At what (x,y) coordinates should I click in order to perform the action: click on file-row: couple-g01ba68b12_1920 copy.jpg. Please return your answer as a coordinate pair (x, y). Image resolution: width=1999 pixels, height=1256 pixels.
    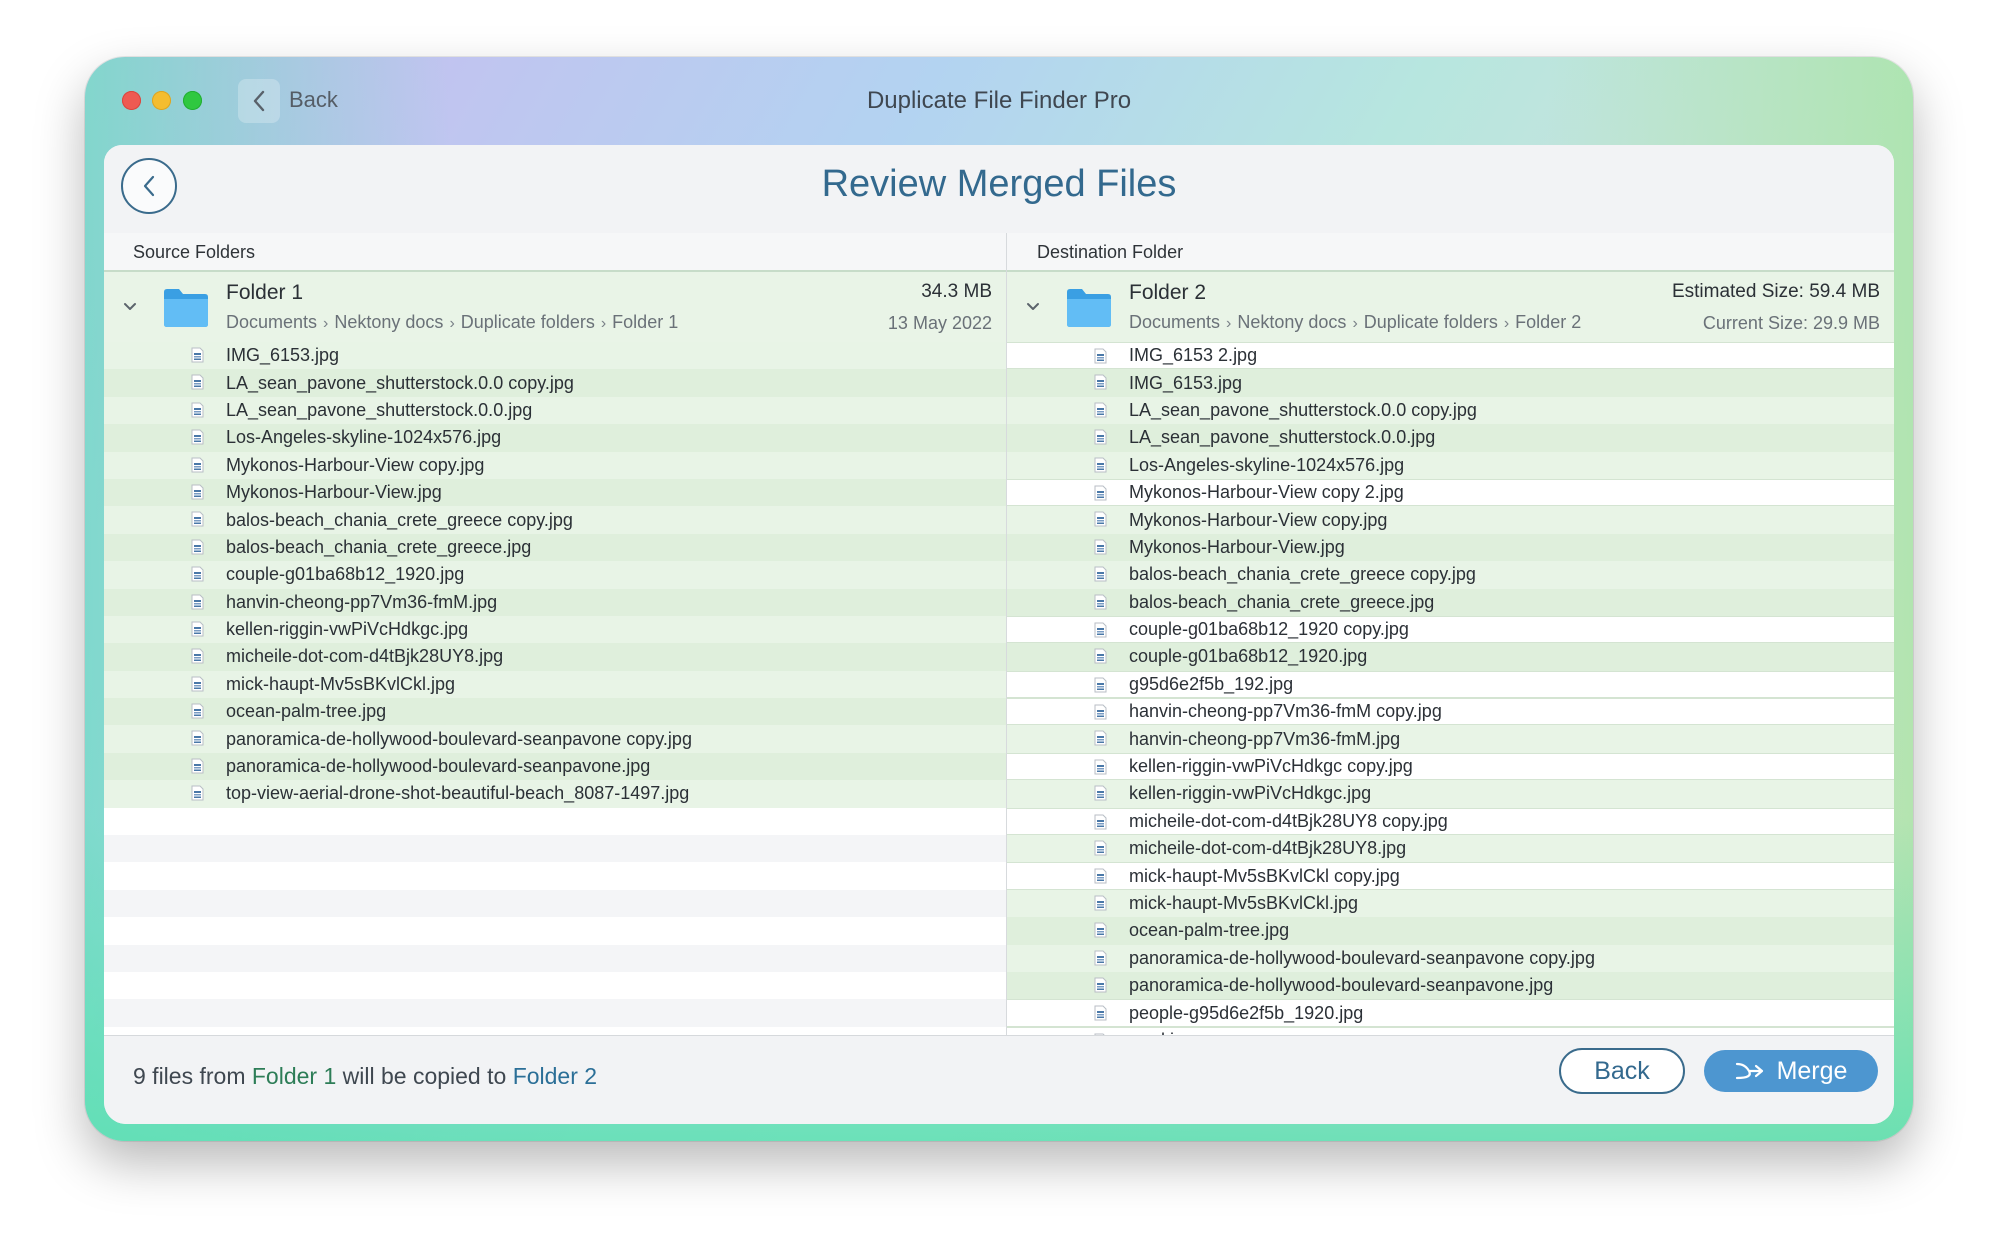
    Looking at the image, I should click on (1450, 629).